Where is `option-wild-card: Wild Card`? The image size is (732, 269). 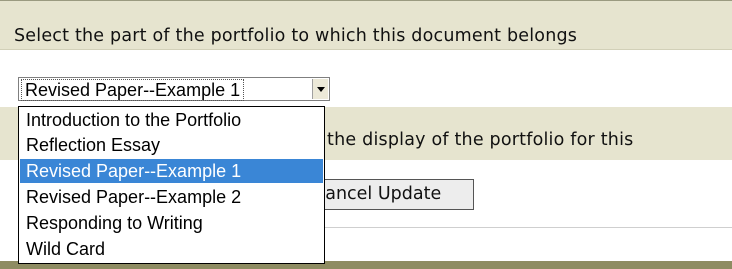
option-wild-card: Wild Card is located at coordinates (171, 249).